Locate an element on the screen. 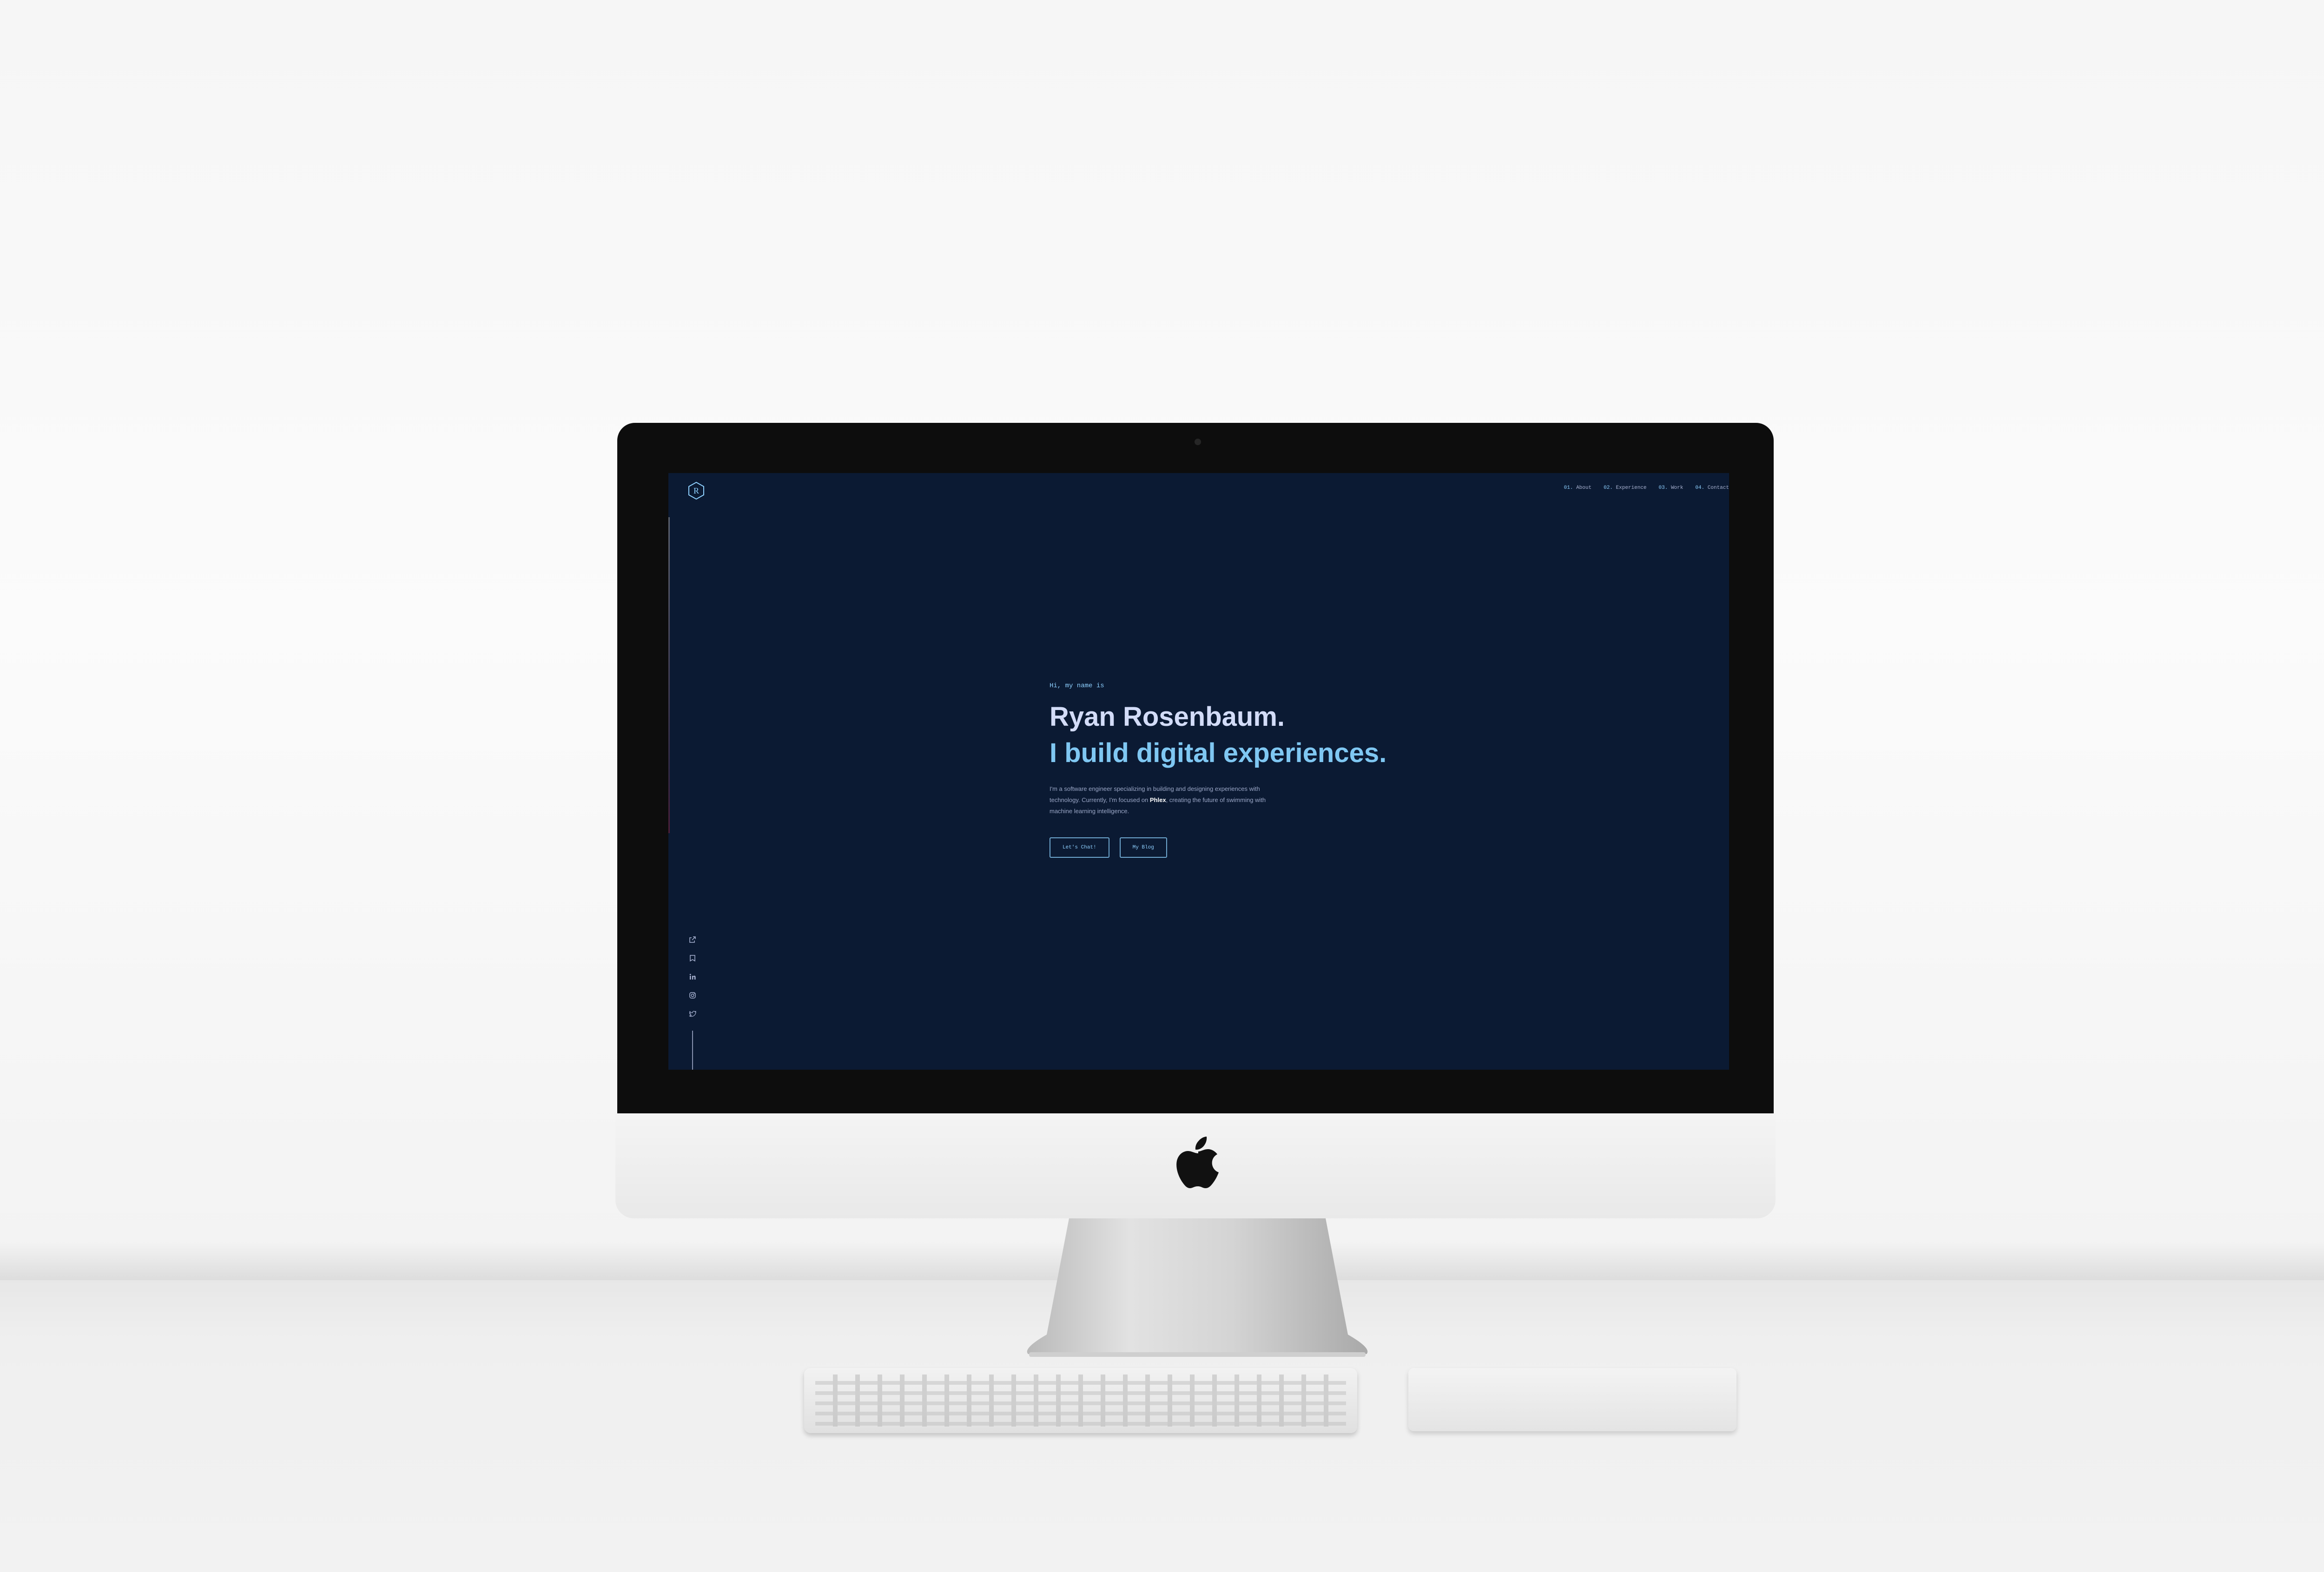 The image size is (2324, 1572). keyboard is located at coordinates (1080, 1401).